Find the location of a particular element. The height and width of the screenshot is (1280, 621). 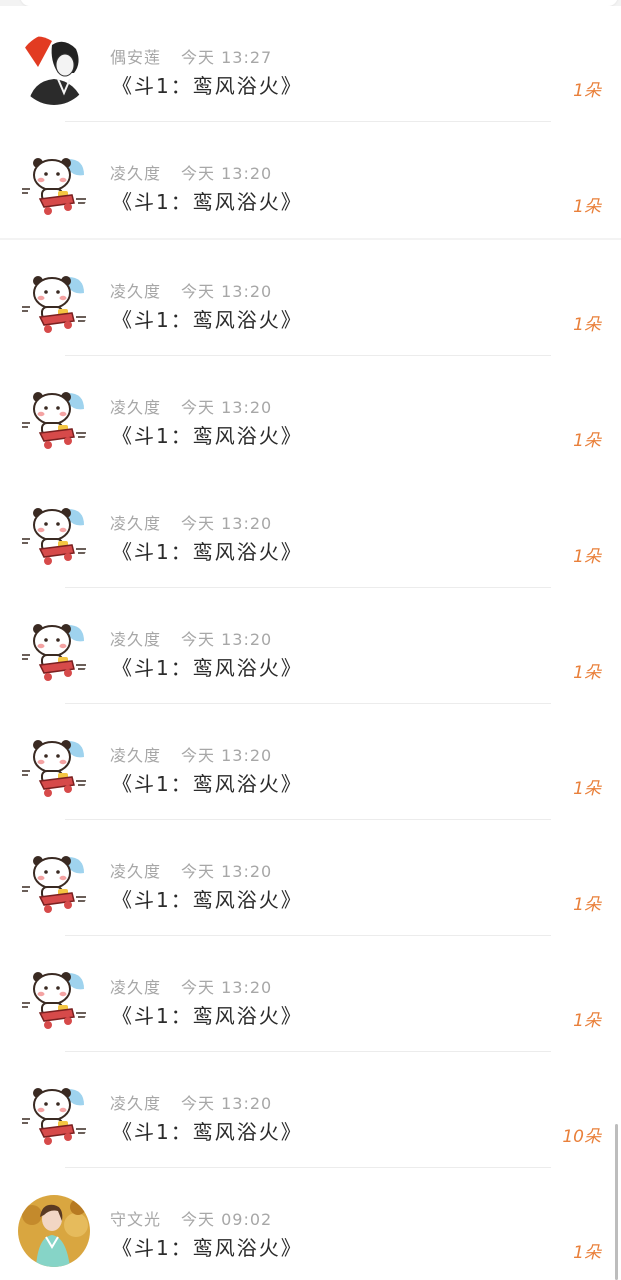

list-item: 凌久度 今天 13:20 《斗1：鸾风浴火》 10朵 is located at coordinates (310, 1110).